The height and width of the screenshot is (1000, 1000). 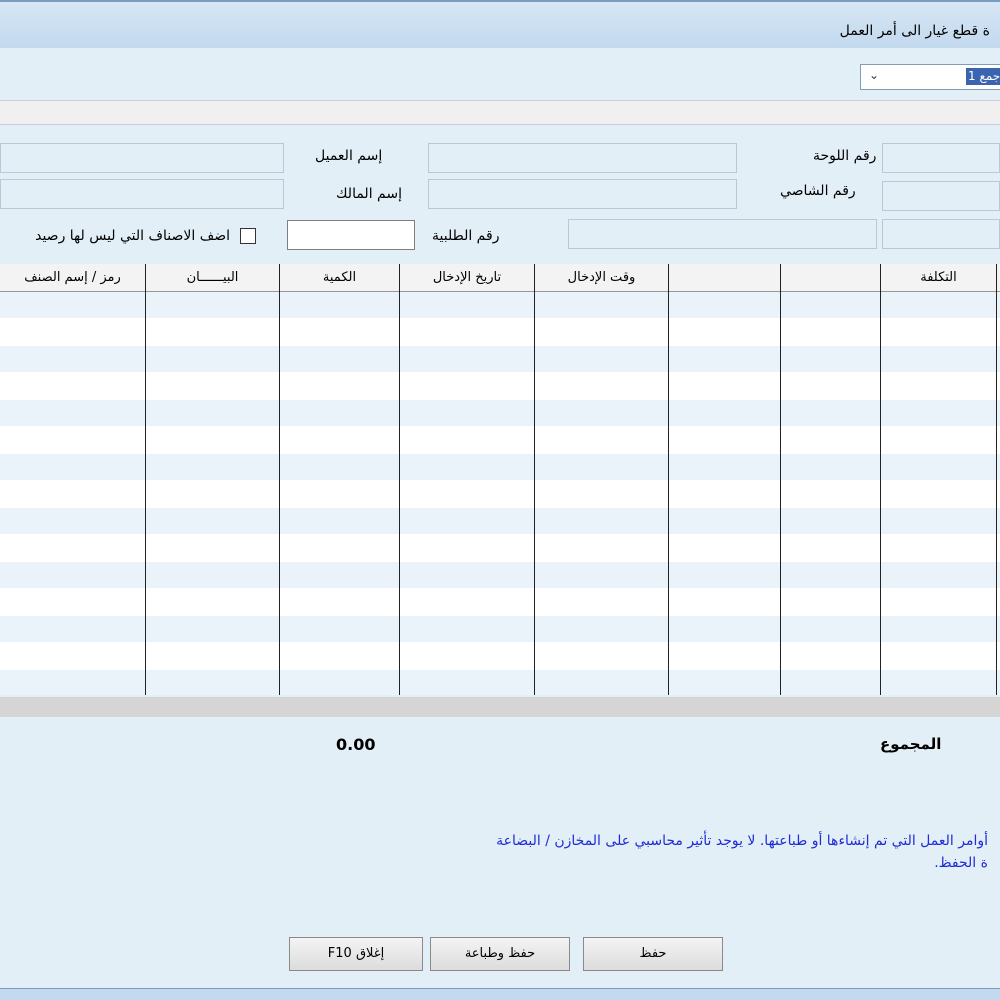 I want to click on column-header: البيــــــان, so click(x=212, y=278).